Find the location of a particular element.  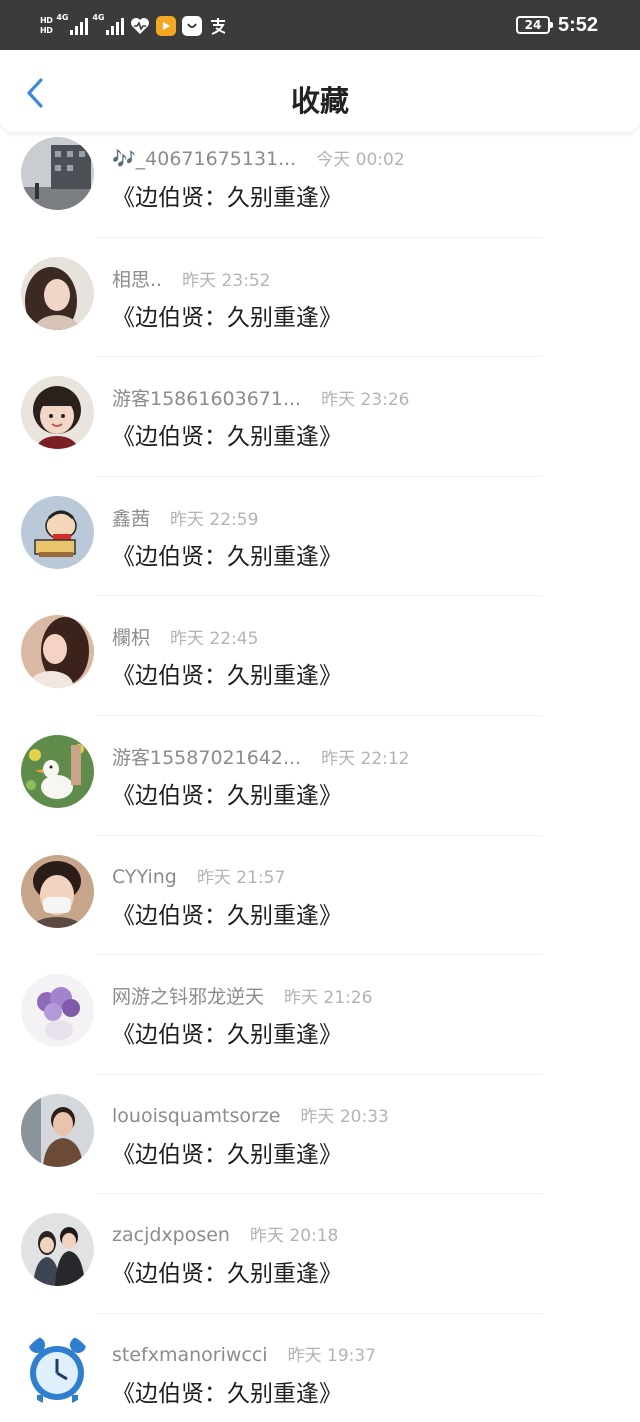

timestamp: 今天 00:02 is located at coordinates (360, 160).